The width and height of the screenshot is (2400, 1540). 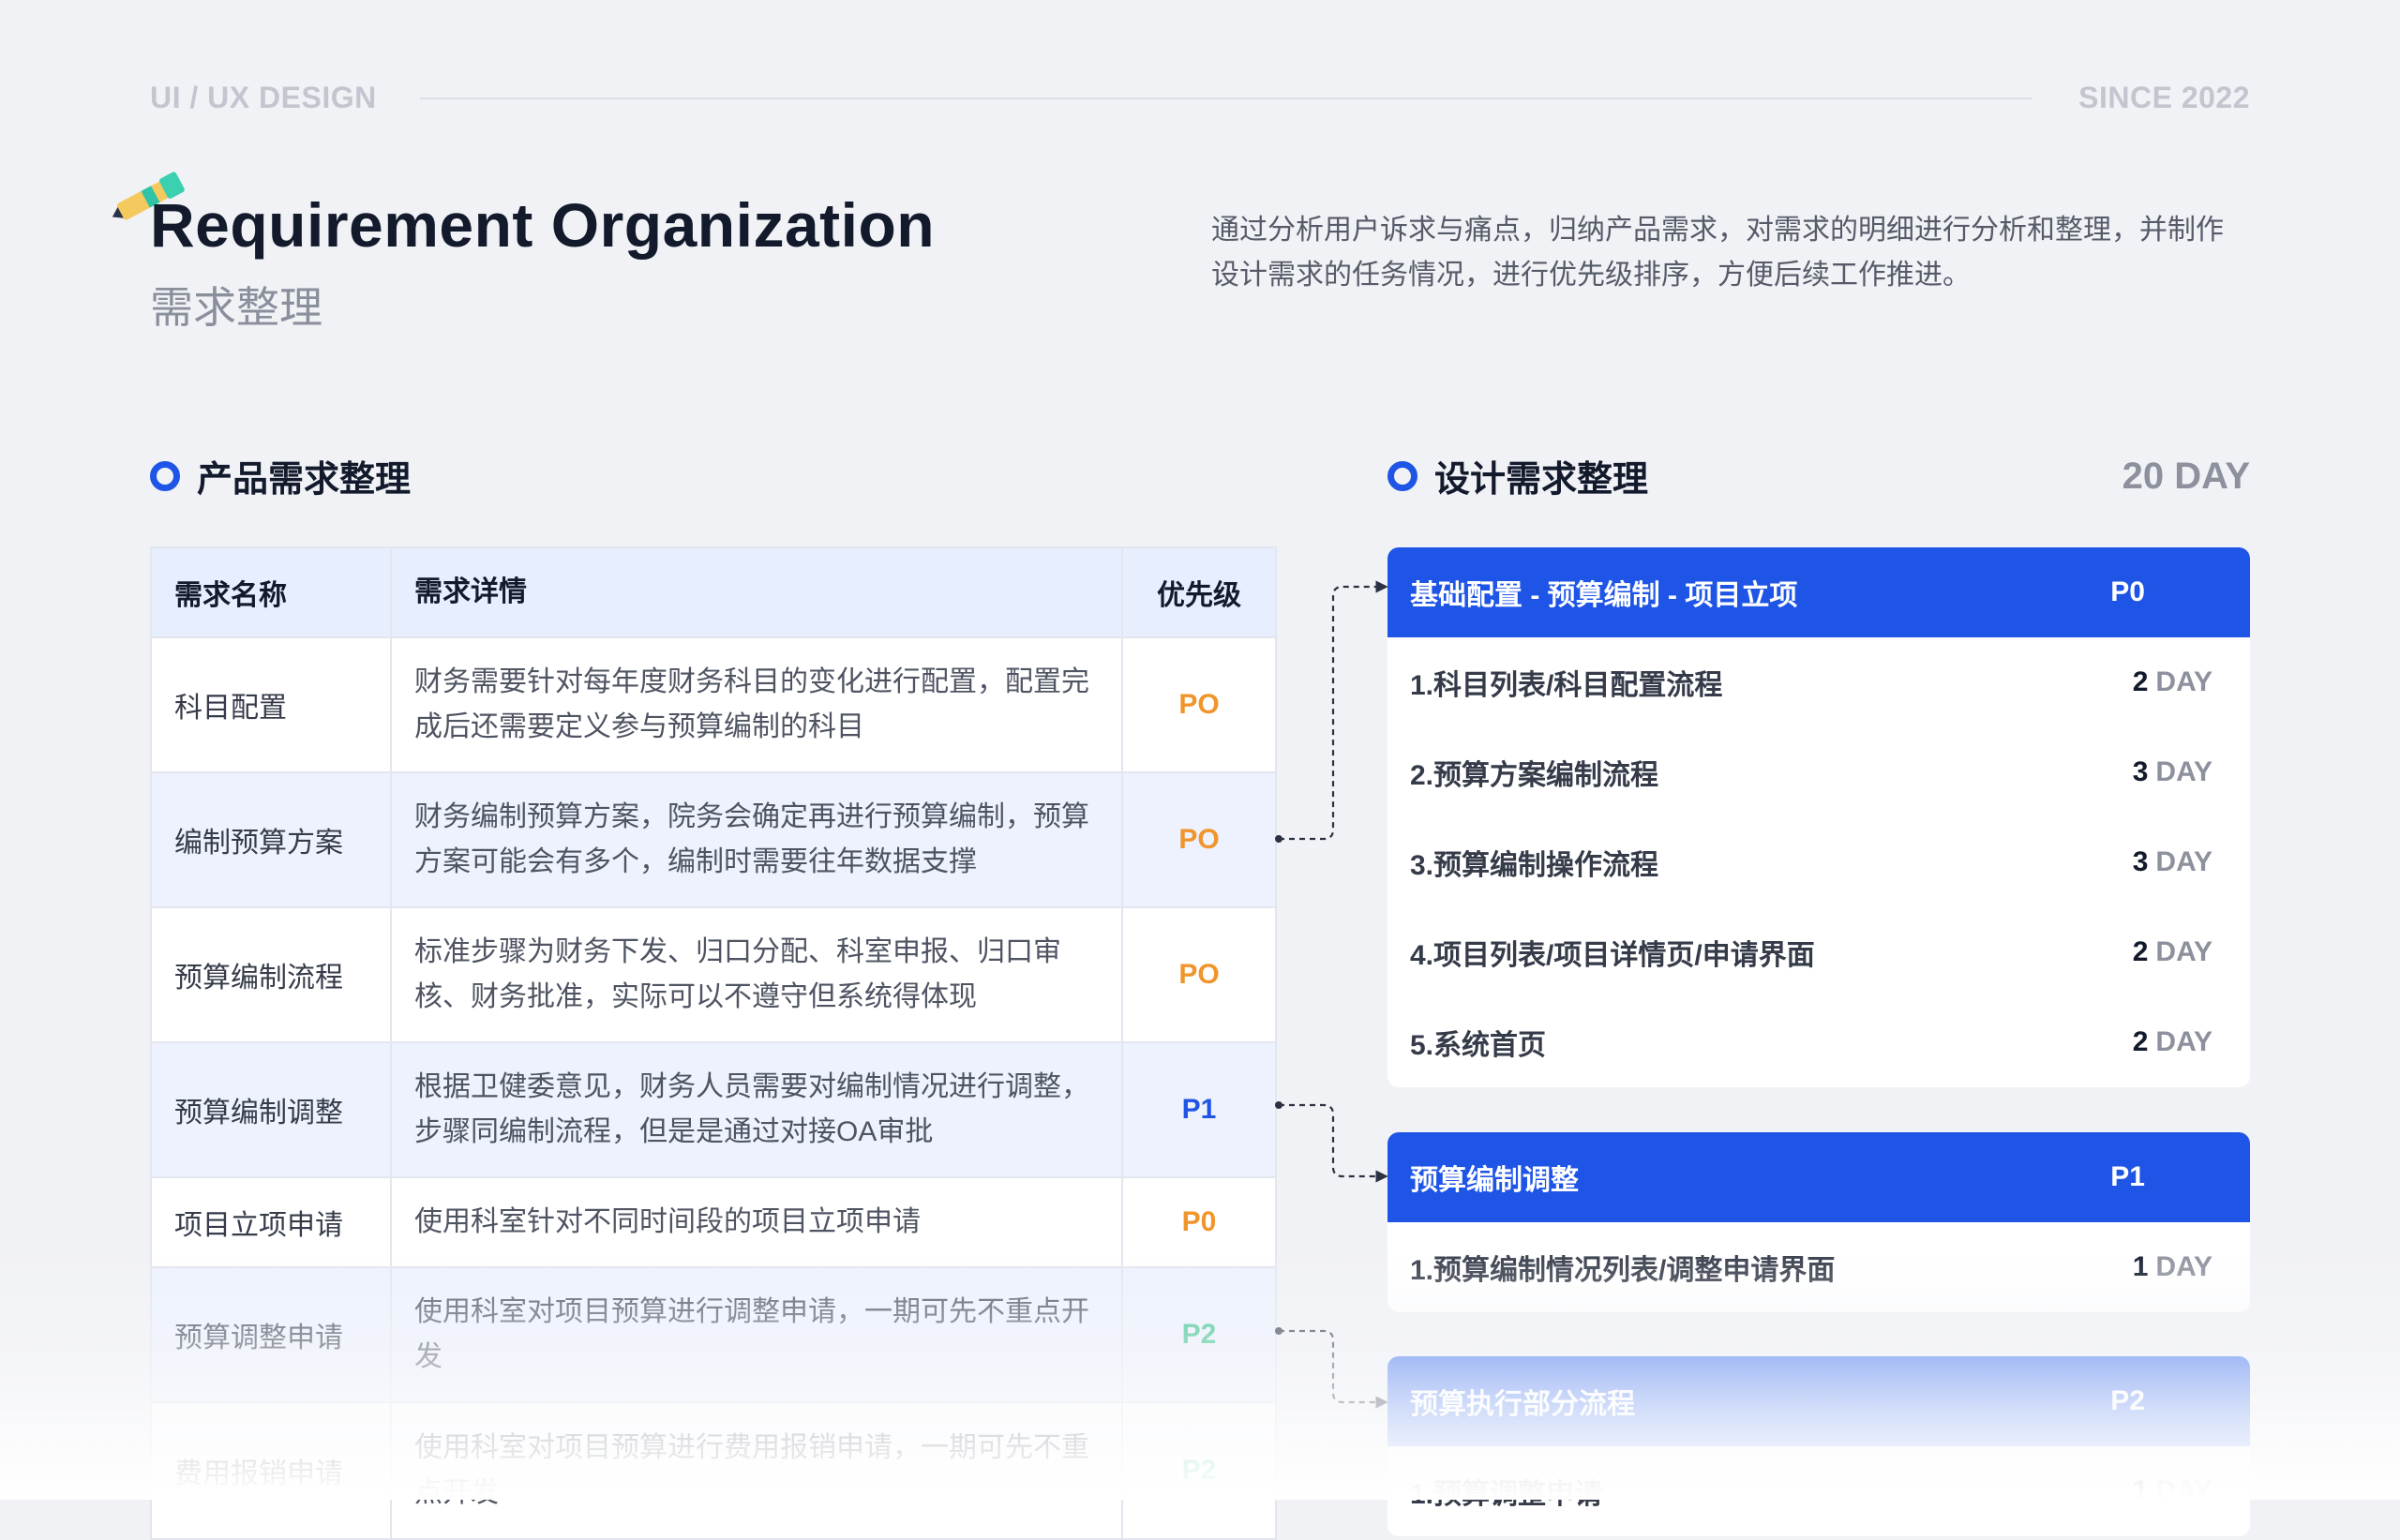 I want to click on card-header: 预算编制调整 P1, so click(x=1819, y=1177).